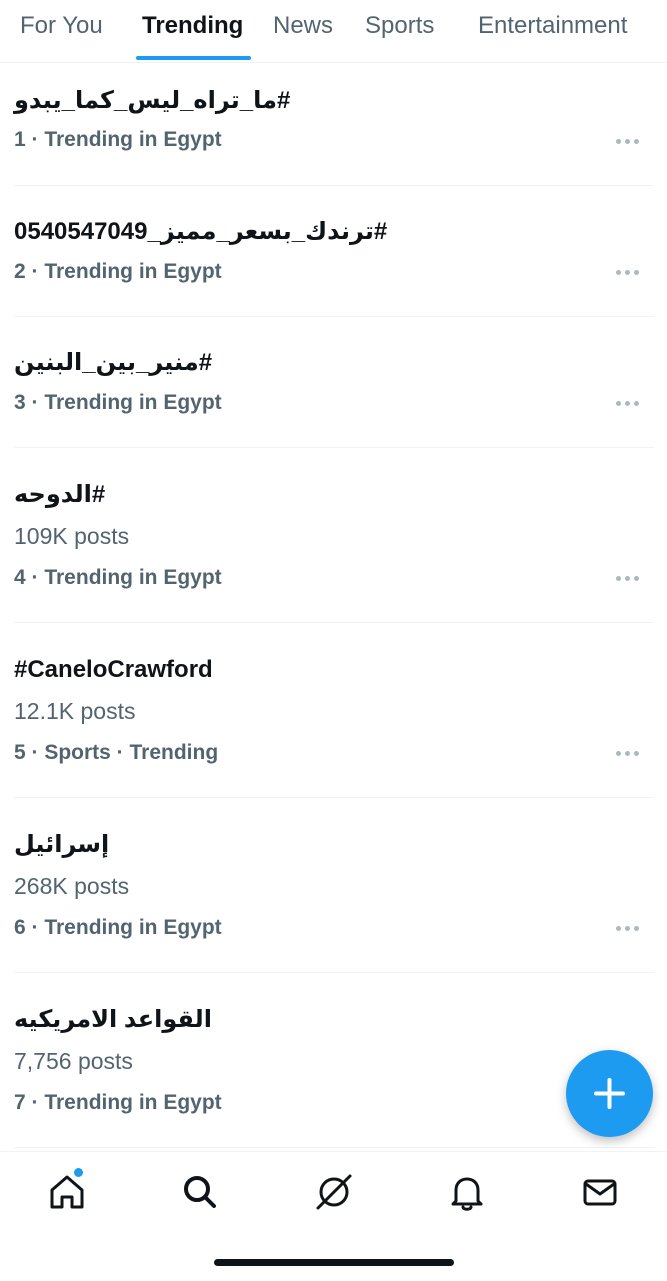  I want to click on search-icon, so click(200, 1192).